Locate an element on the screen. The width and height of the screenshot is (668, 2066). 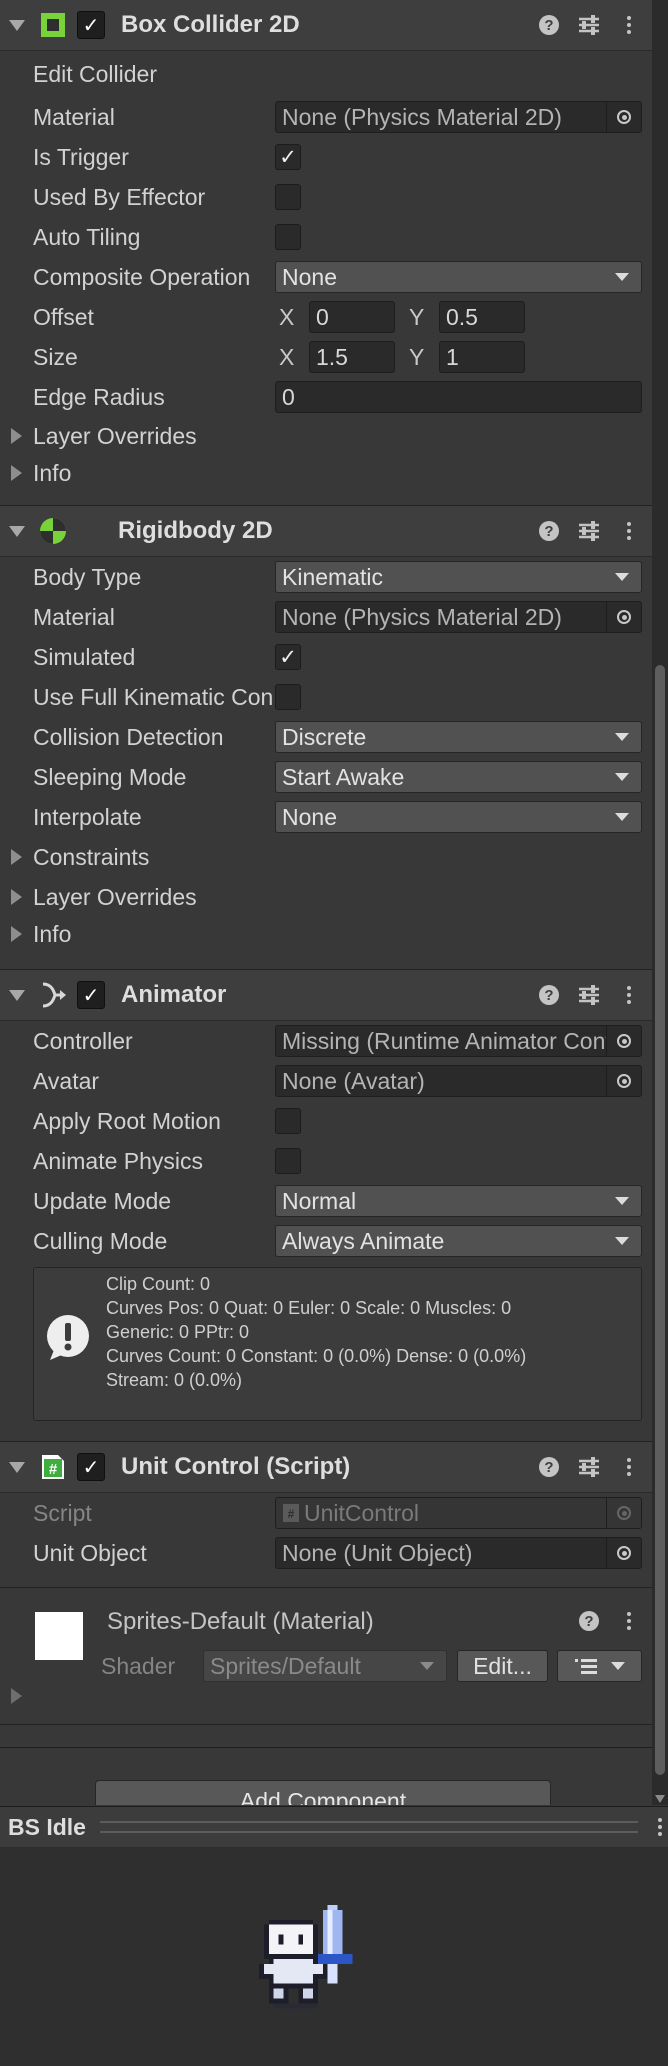
culling-mode-dropdown: Always Animate is located at coordinates (458, 1241).